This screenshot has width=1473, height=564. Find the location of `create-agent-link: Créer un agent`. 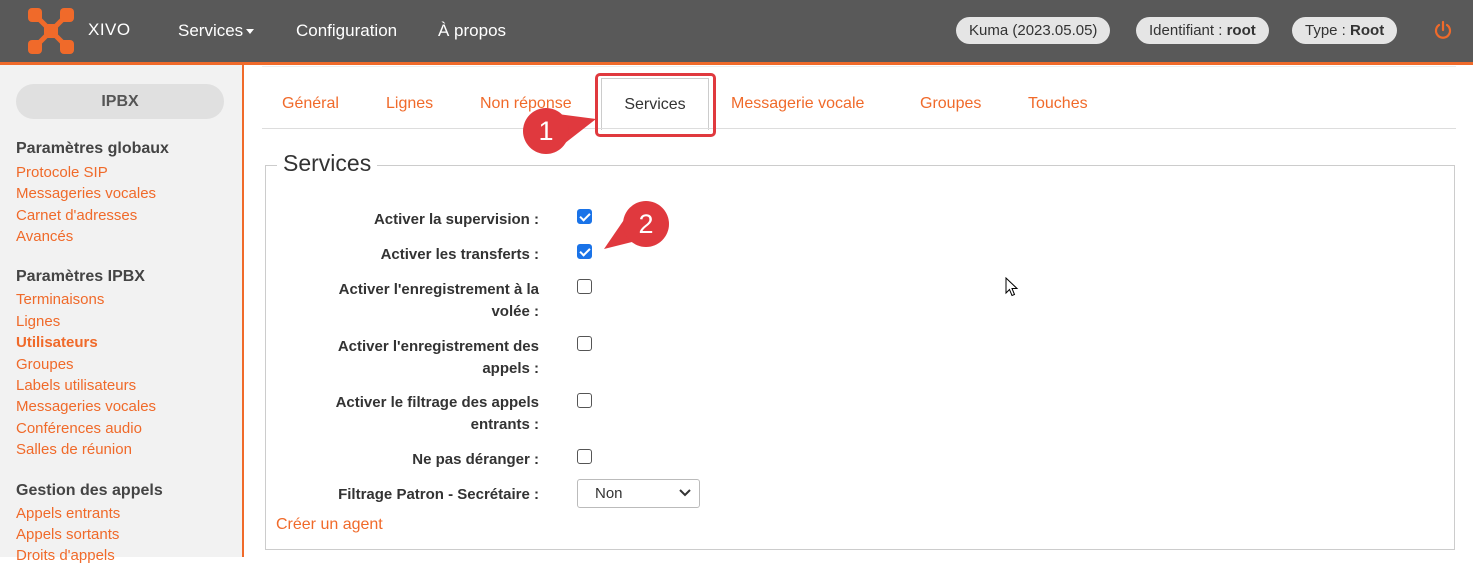

create-agent-link: Créer un agent is located at coordinates (329, 525).